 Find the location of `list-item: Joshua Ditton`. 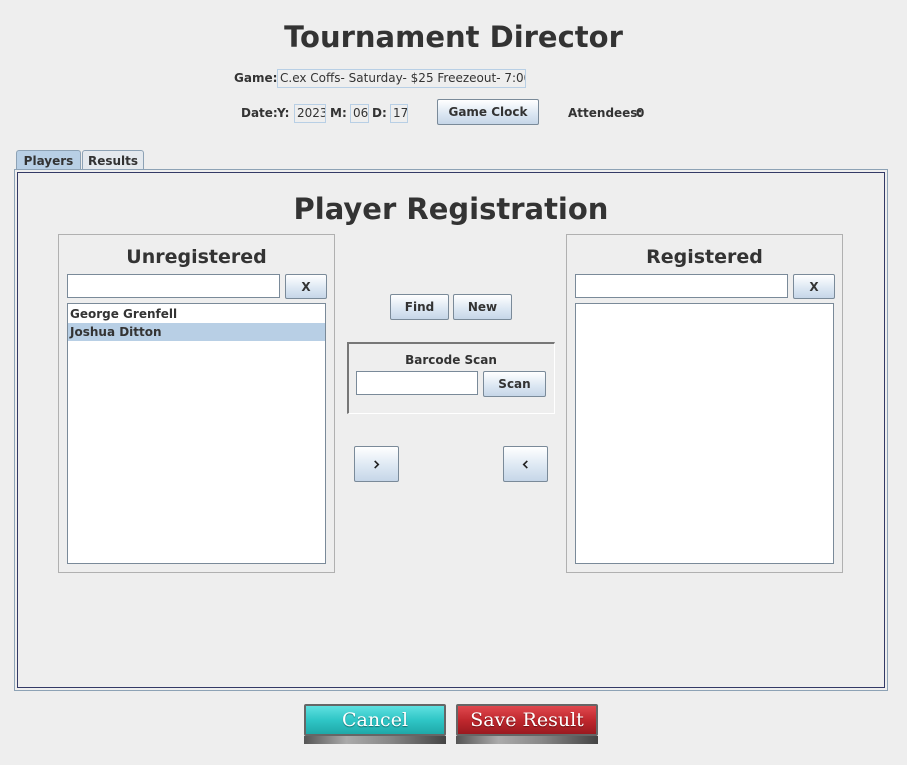

list-item: Joshua Ditton is located at coordinates (196, 332).